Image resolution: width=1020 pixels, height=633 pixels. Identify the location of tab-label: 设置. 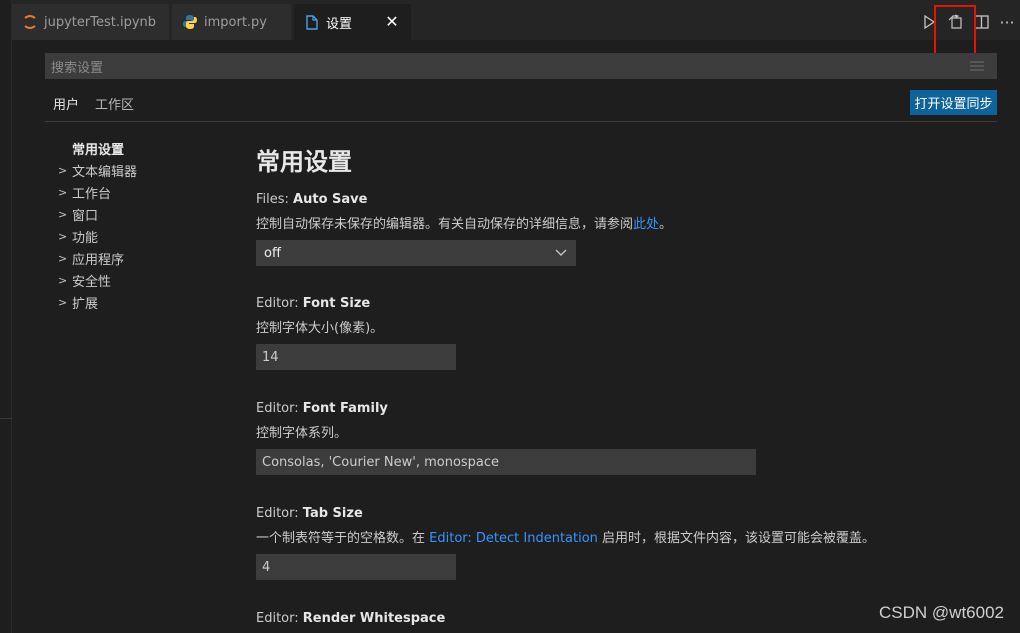
(339, 24).